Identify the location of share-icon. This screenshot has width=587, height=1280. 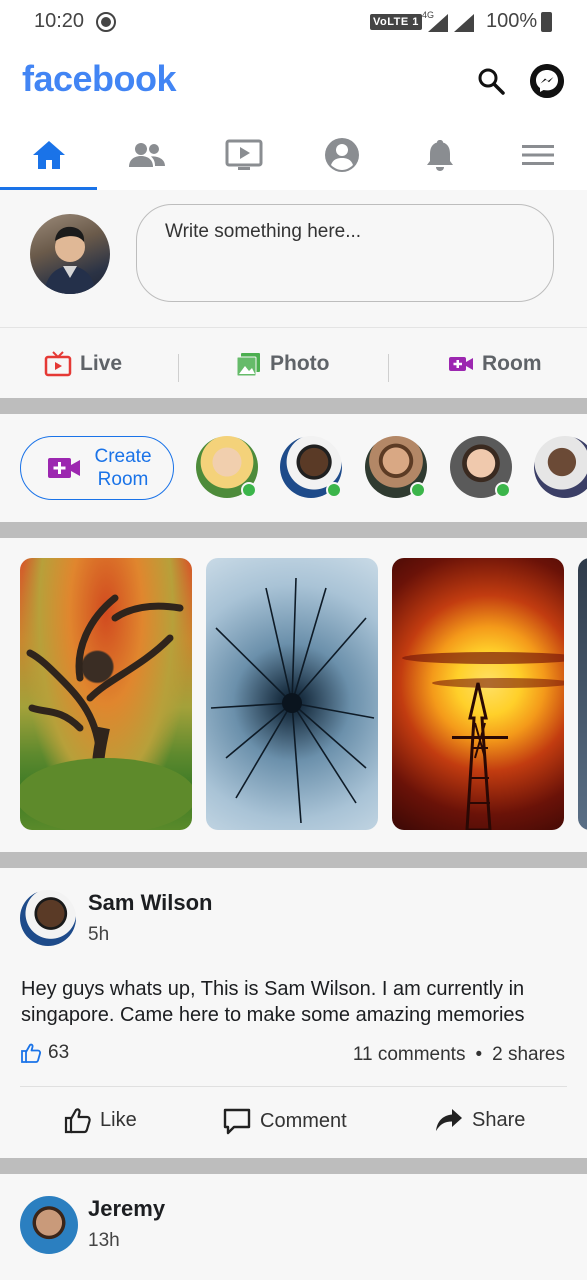
(449, 1120).